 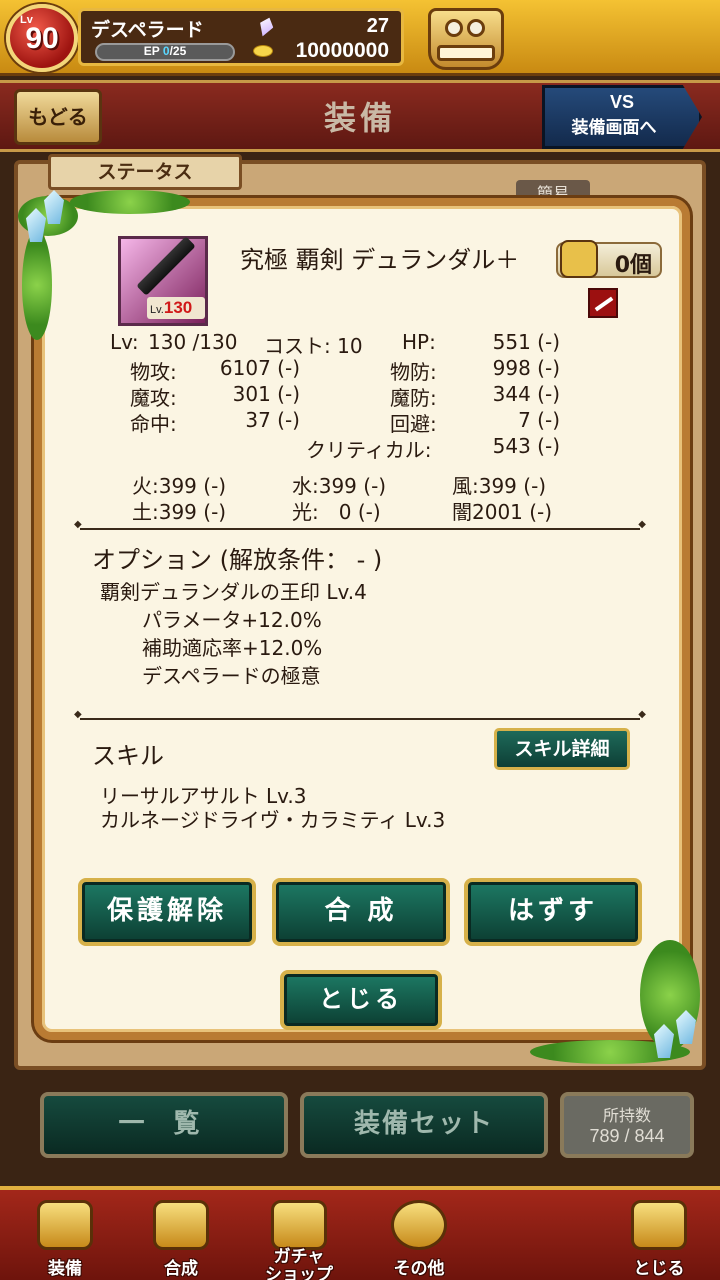 What do you see at coordinates (272, 420) in the screenshot?
I see `stat-hit-value: 37 (-)` at bounding box center [272, 420].